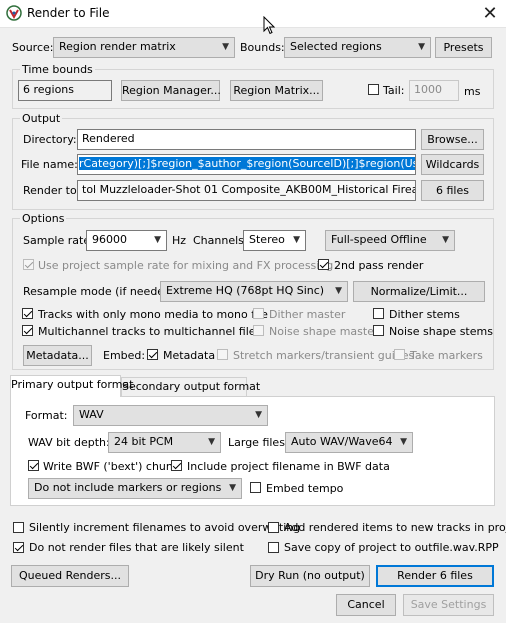 The width and height of the screenshot is (506, 623). I want to click on regions-field: 6 regions, so click(65, 90).